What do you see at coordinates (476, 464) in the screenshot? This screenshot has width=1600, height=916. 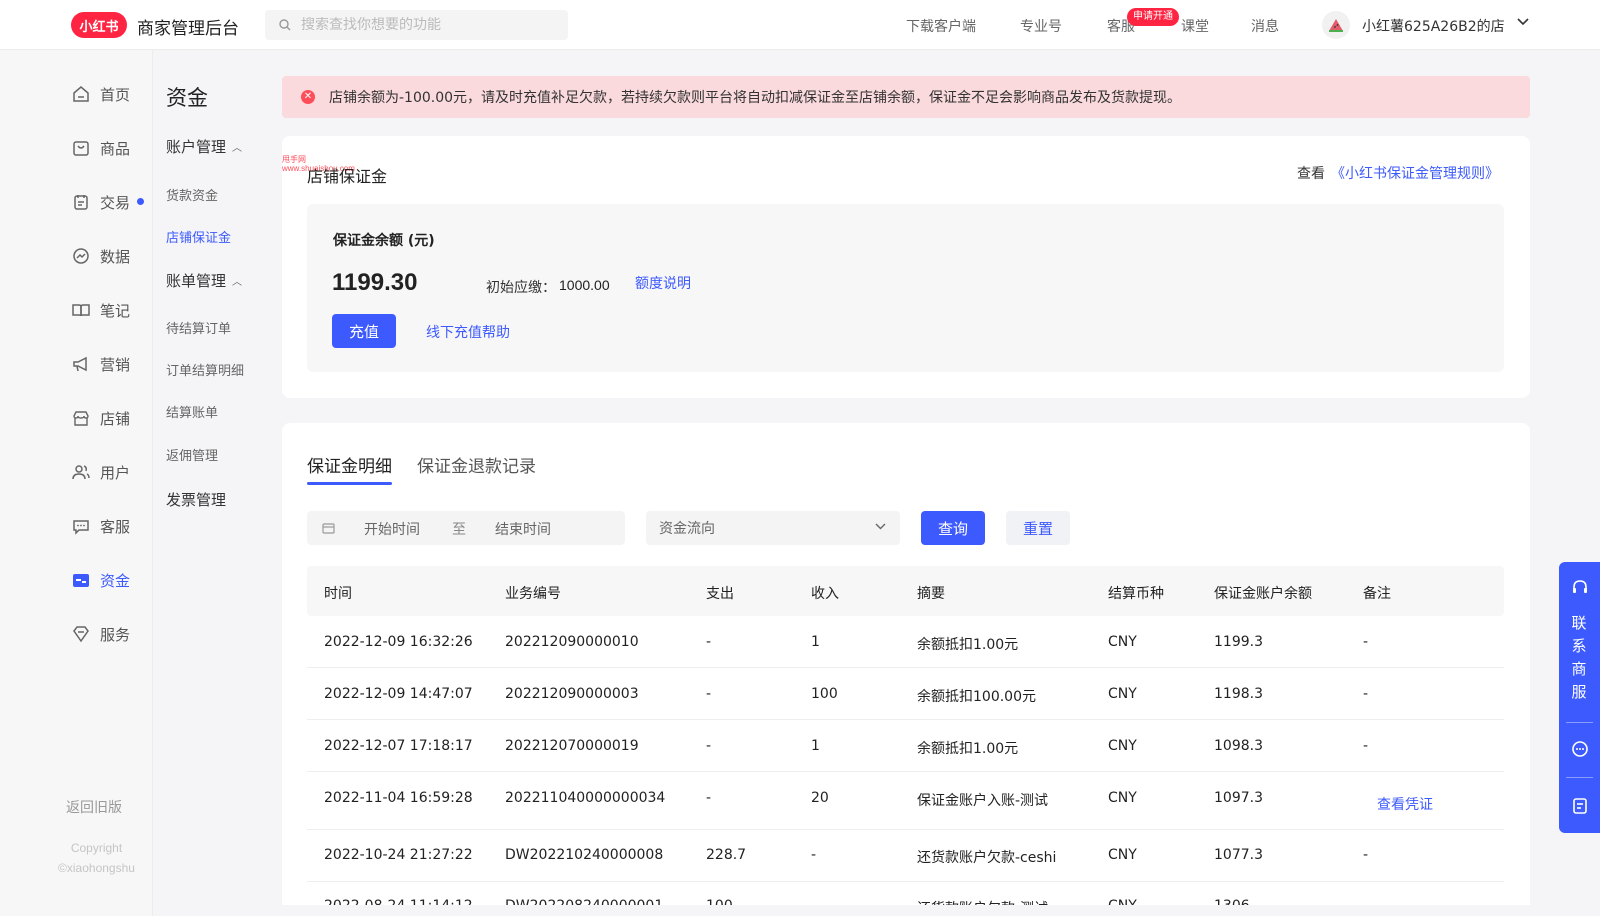 I see `tab-refund-records: 保证金退款记录` at bounding box center [476, 464].